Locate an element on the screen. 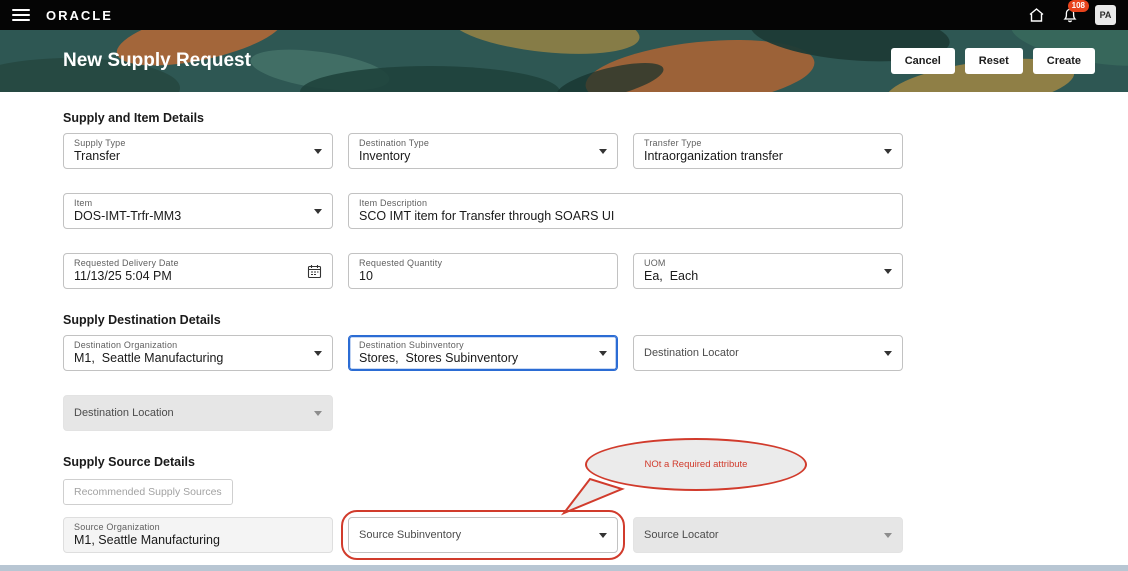 The width and height of the screenshot is (1128, 571). field-label: Destination Location is located at coordinates (124, 413).